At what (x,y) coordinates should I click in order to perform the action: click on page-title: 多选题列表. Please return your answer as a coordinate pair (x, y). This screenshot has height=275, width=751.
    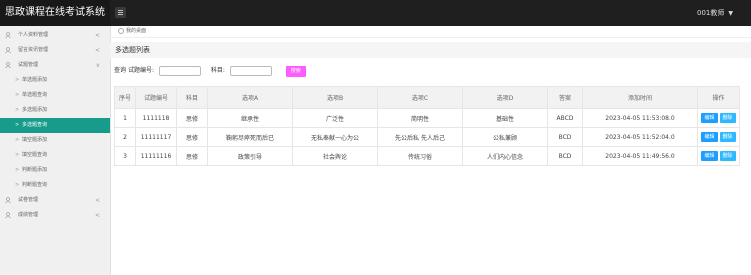
    Looking at the image, I should click on (430, 50).